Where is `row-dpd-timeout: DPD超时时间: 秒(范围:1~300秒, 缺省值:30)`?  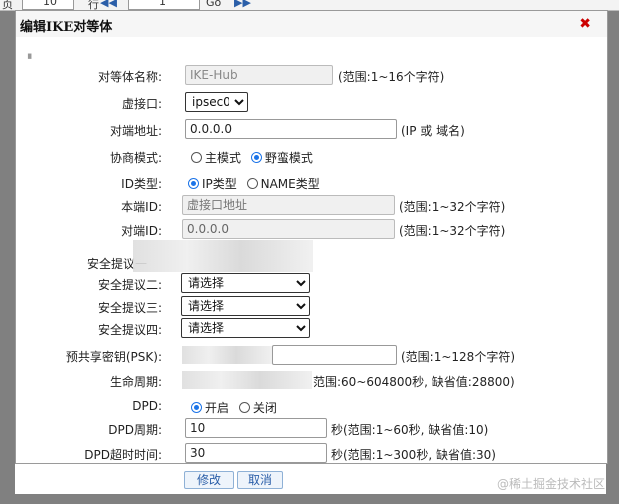 row-dpd-timeout: DPD超时时间: 秒(范围:1~300秒, 缺省值:30) is located at coordinates (311, 454).